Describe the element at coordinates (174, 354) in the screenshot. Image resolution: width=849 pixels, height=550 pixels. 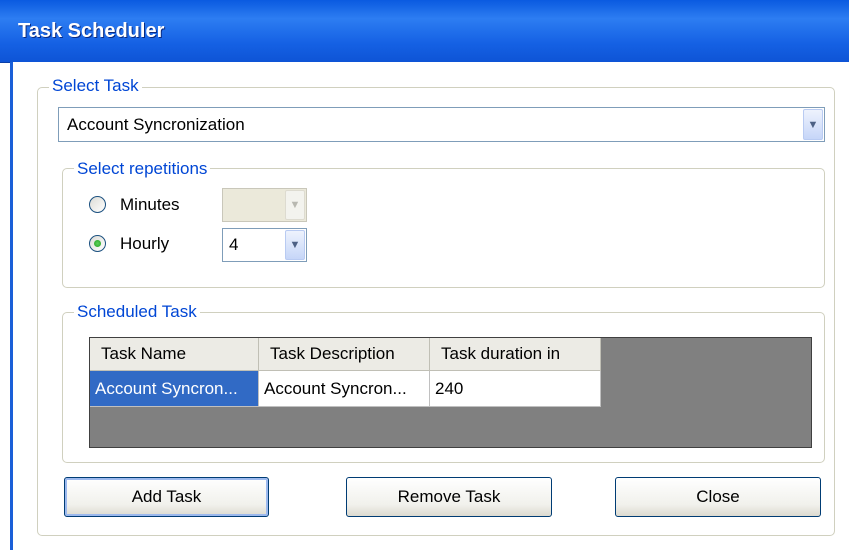
I see `column-header-task-name: Task Name` at that location.